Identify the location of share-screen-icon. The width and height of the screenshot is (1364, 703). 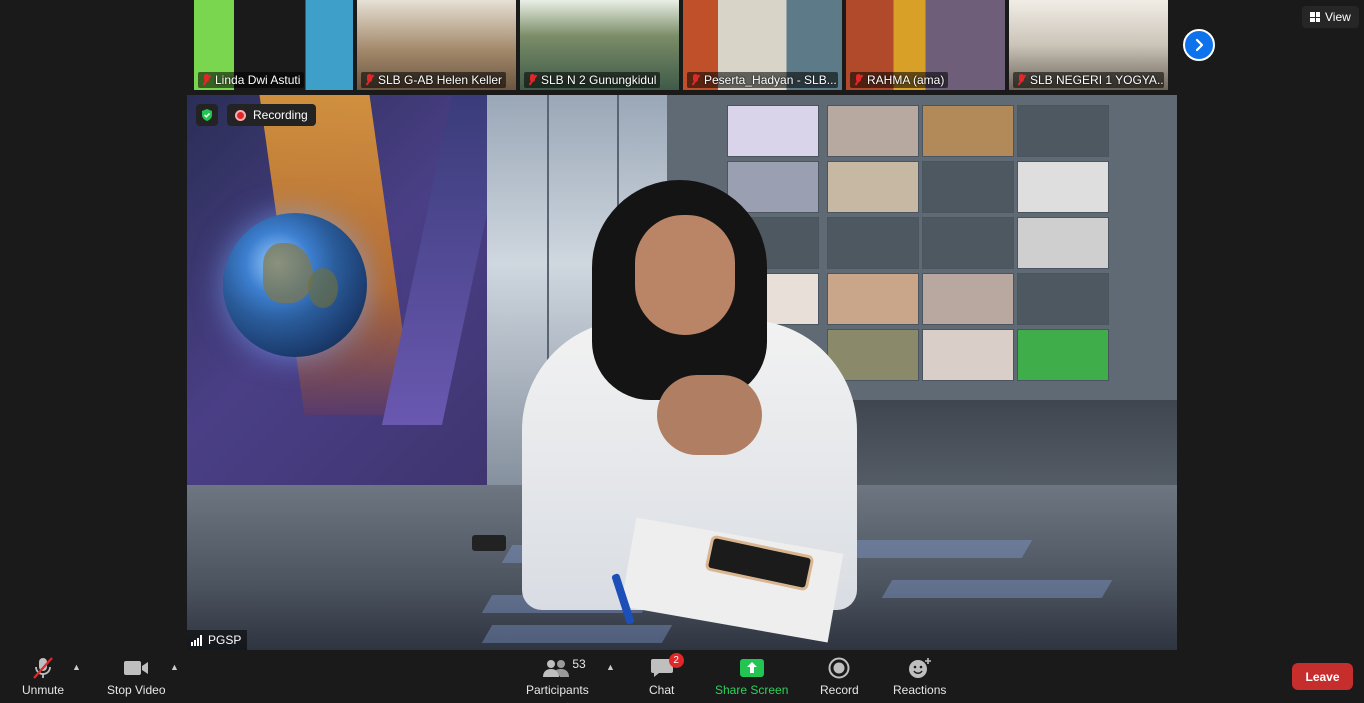
(752, 668).